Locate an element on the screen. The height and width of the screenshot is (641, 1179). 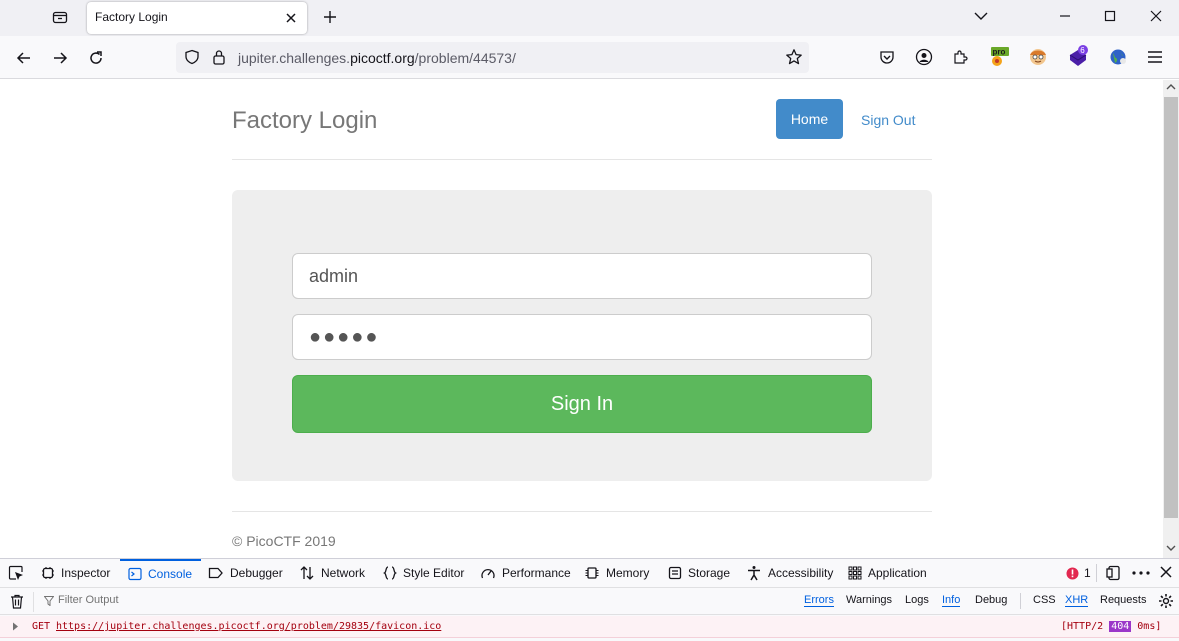
filter-divider is located at coordinates (33, 602).